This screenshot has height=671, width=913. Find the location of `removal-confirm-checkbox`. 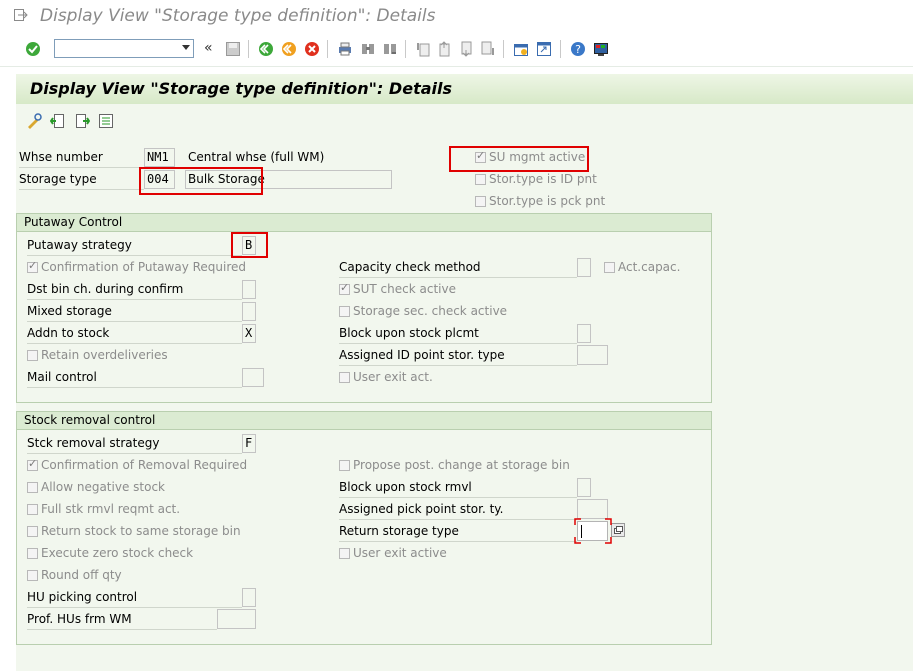

removal-confirm-checkbox is located at coordinates (32, 464).